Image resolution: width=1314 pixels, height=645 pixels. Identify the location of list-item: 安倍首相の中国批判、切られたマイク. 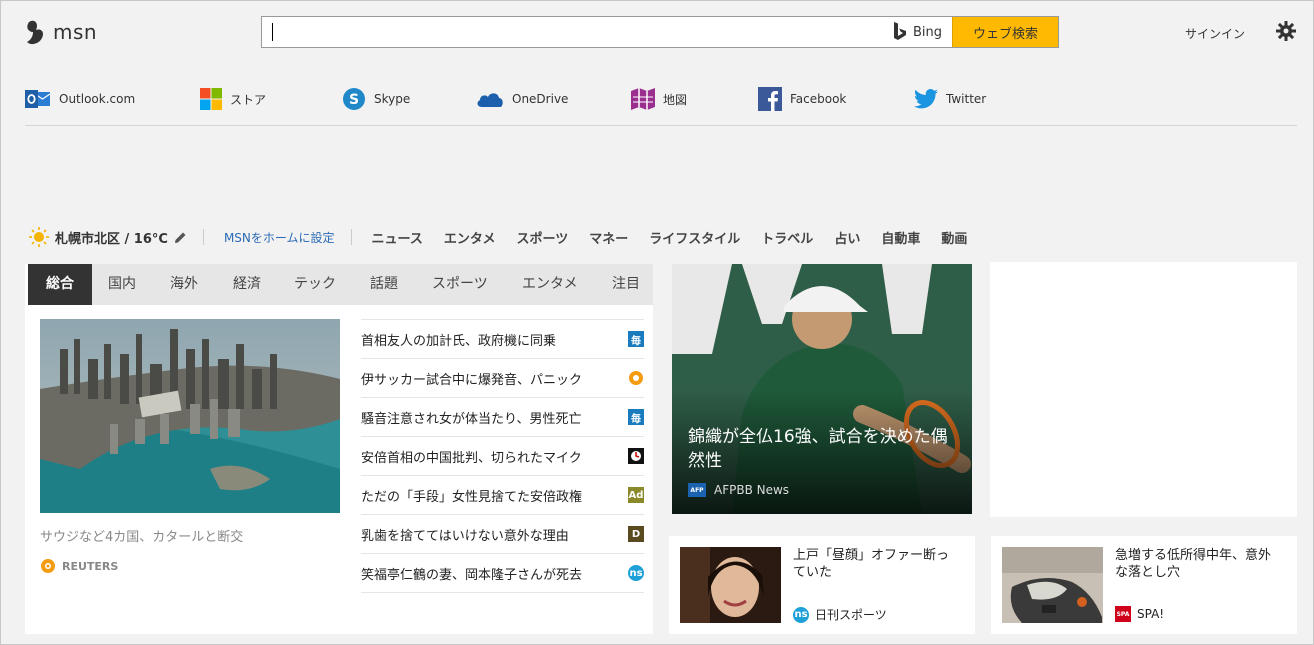
(502, 456).